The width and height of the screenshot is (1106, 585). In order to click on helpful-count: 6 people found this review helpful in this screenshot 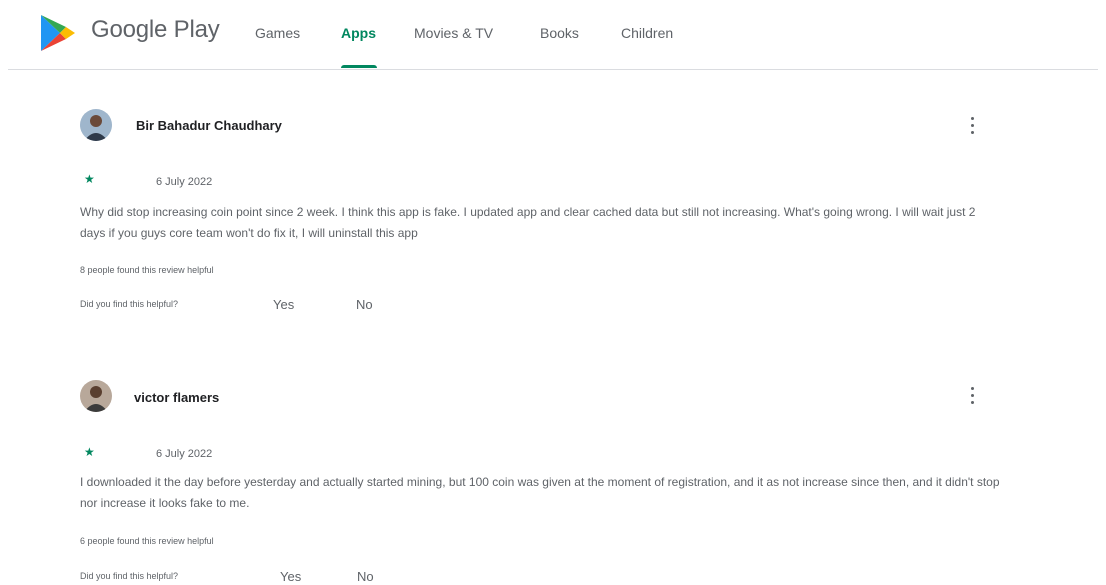, I will do `click(147, 541)`.